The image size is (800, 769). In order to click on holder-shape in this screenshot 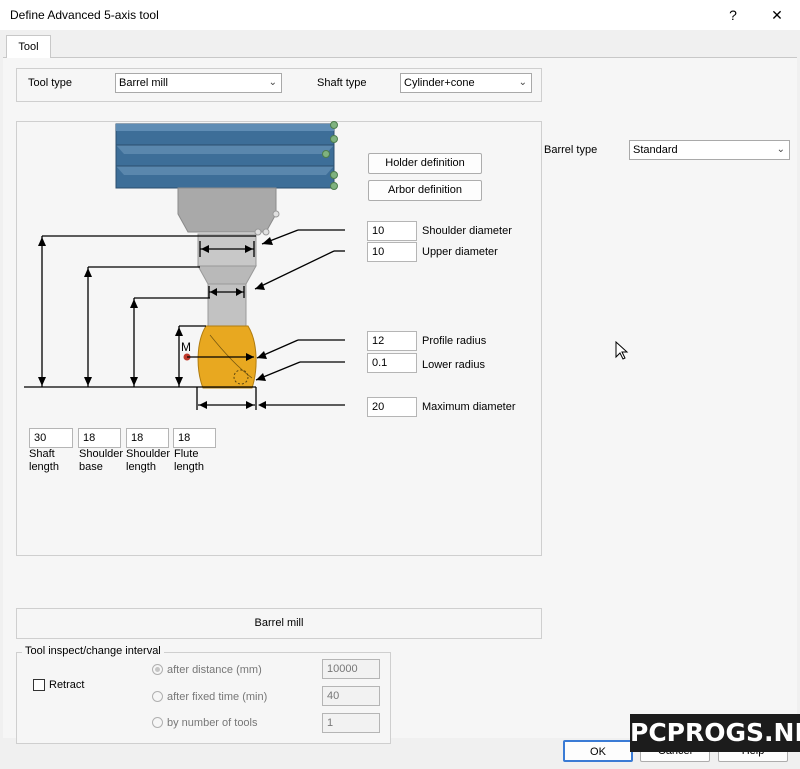, I will do `click(225, 156)`.